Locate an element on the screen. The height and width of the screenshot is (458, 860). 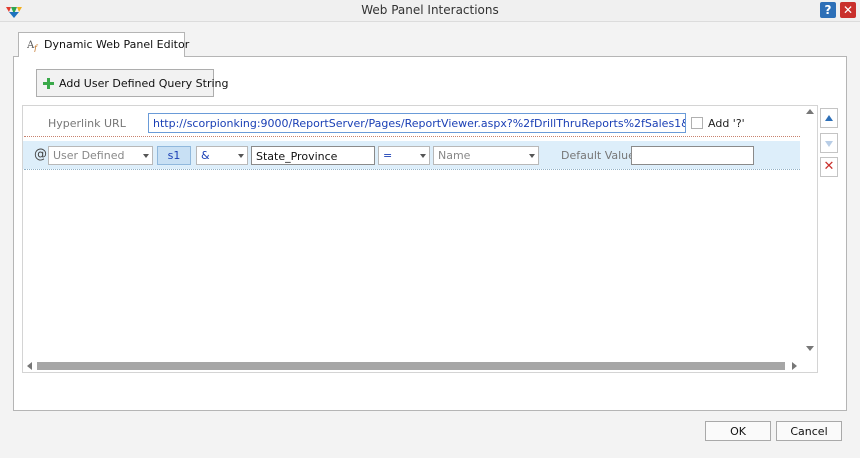
horizontal-scrollbar-thumb is located at coordinates (411, 366).